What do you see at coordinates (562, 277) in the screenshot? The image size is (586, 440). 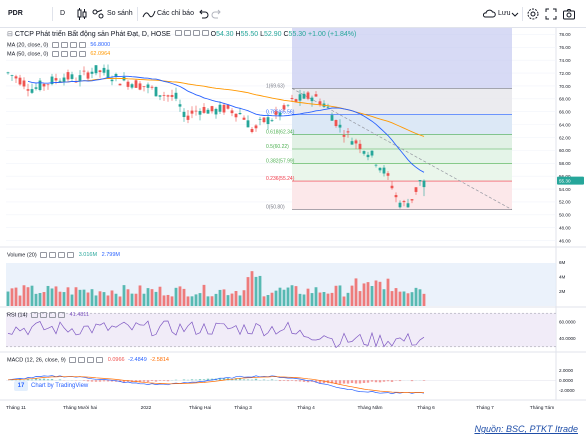 I see `volume-tick-label: 4M` at bounding box center [562, 277].